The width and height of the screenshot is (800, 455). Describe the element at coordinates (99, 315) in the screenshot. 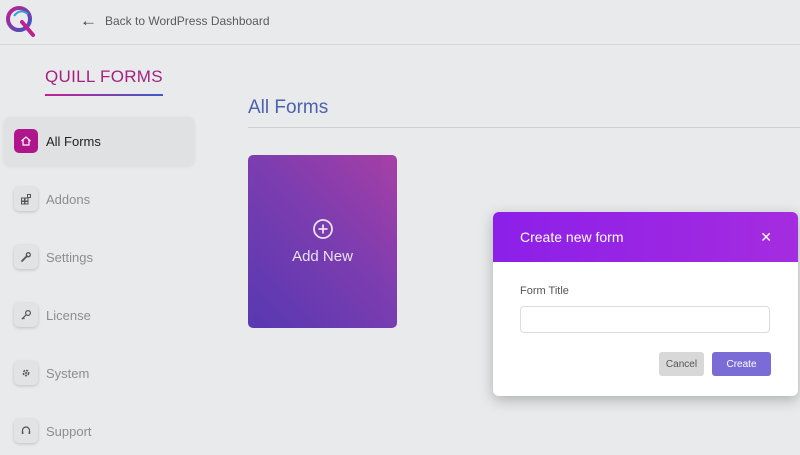

I see `sidebar-item-license: License` at that location.